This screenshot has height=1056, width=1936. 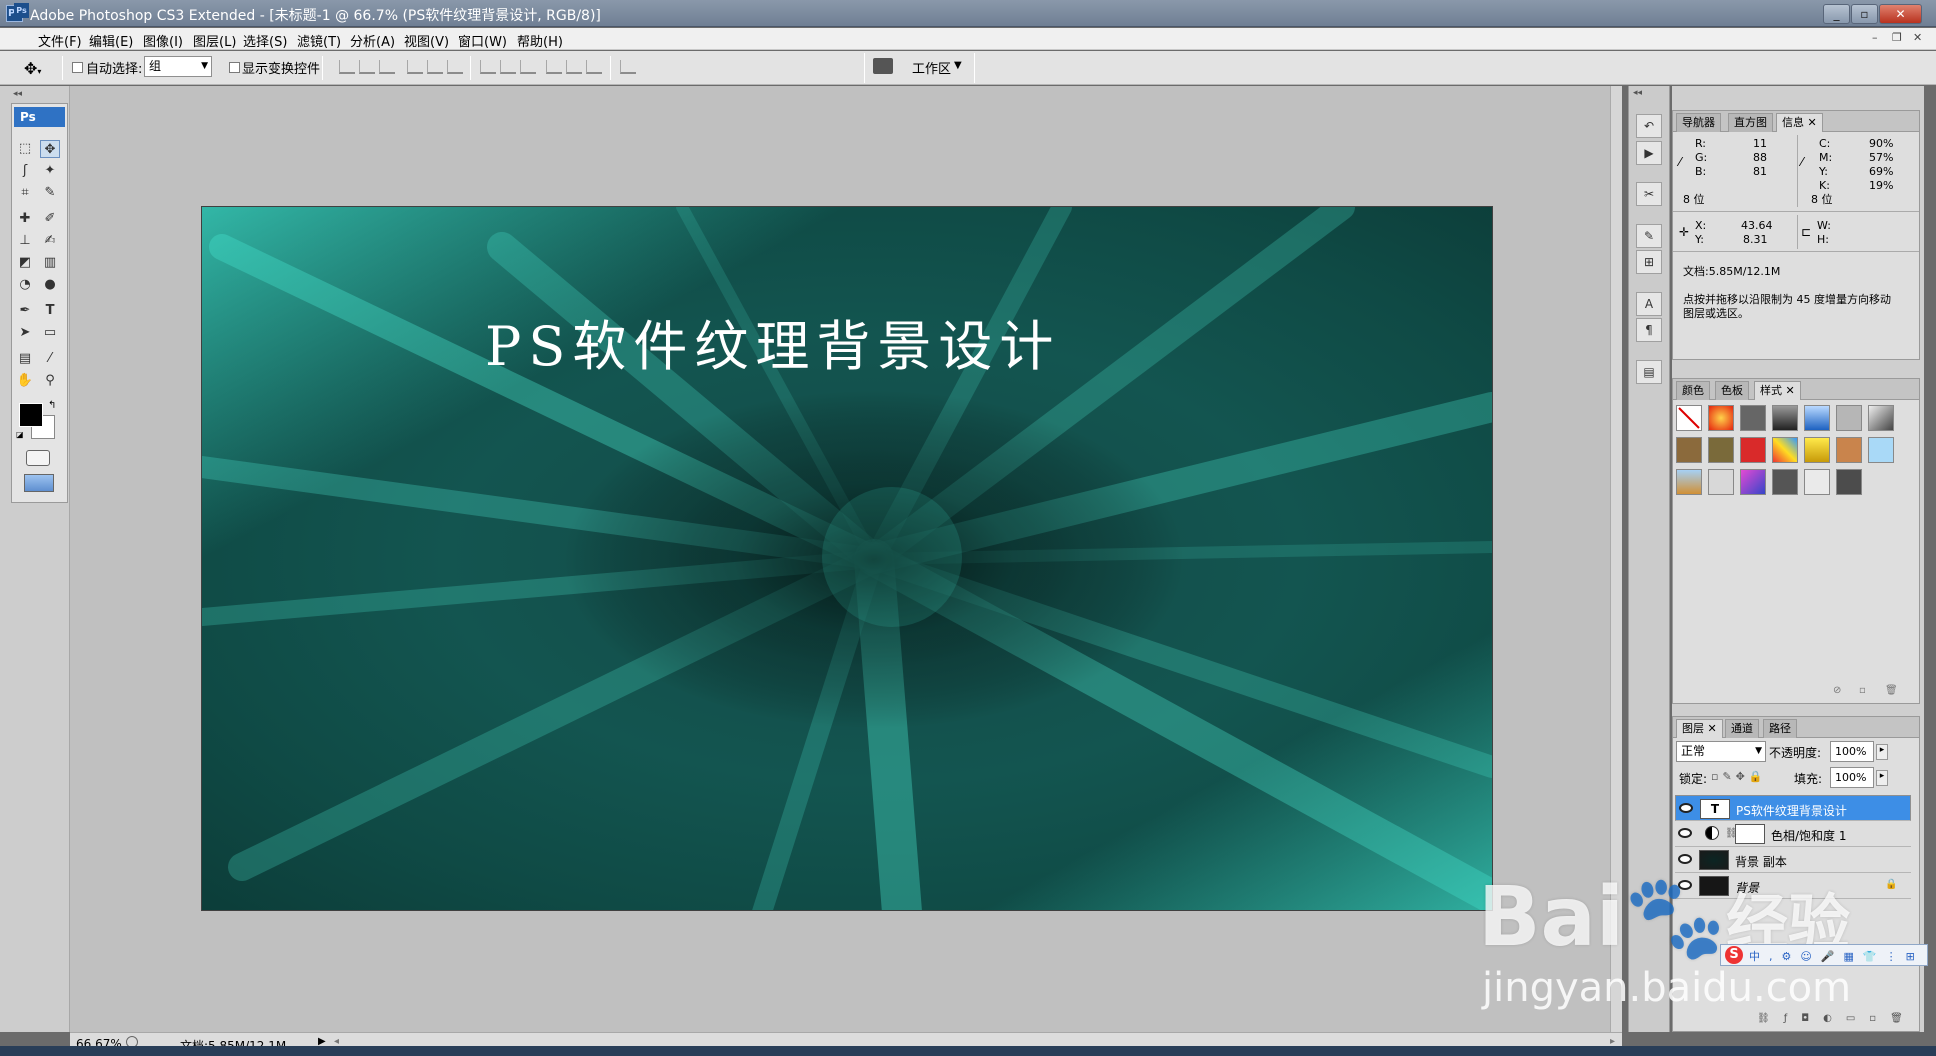 I want to click on actions-panel-icon: ▶, so click(x=1649, y=153).